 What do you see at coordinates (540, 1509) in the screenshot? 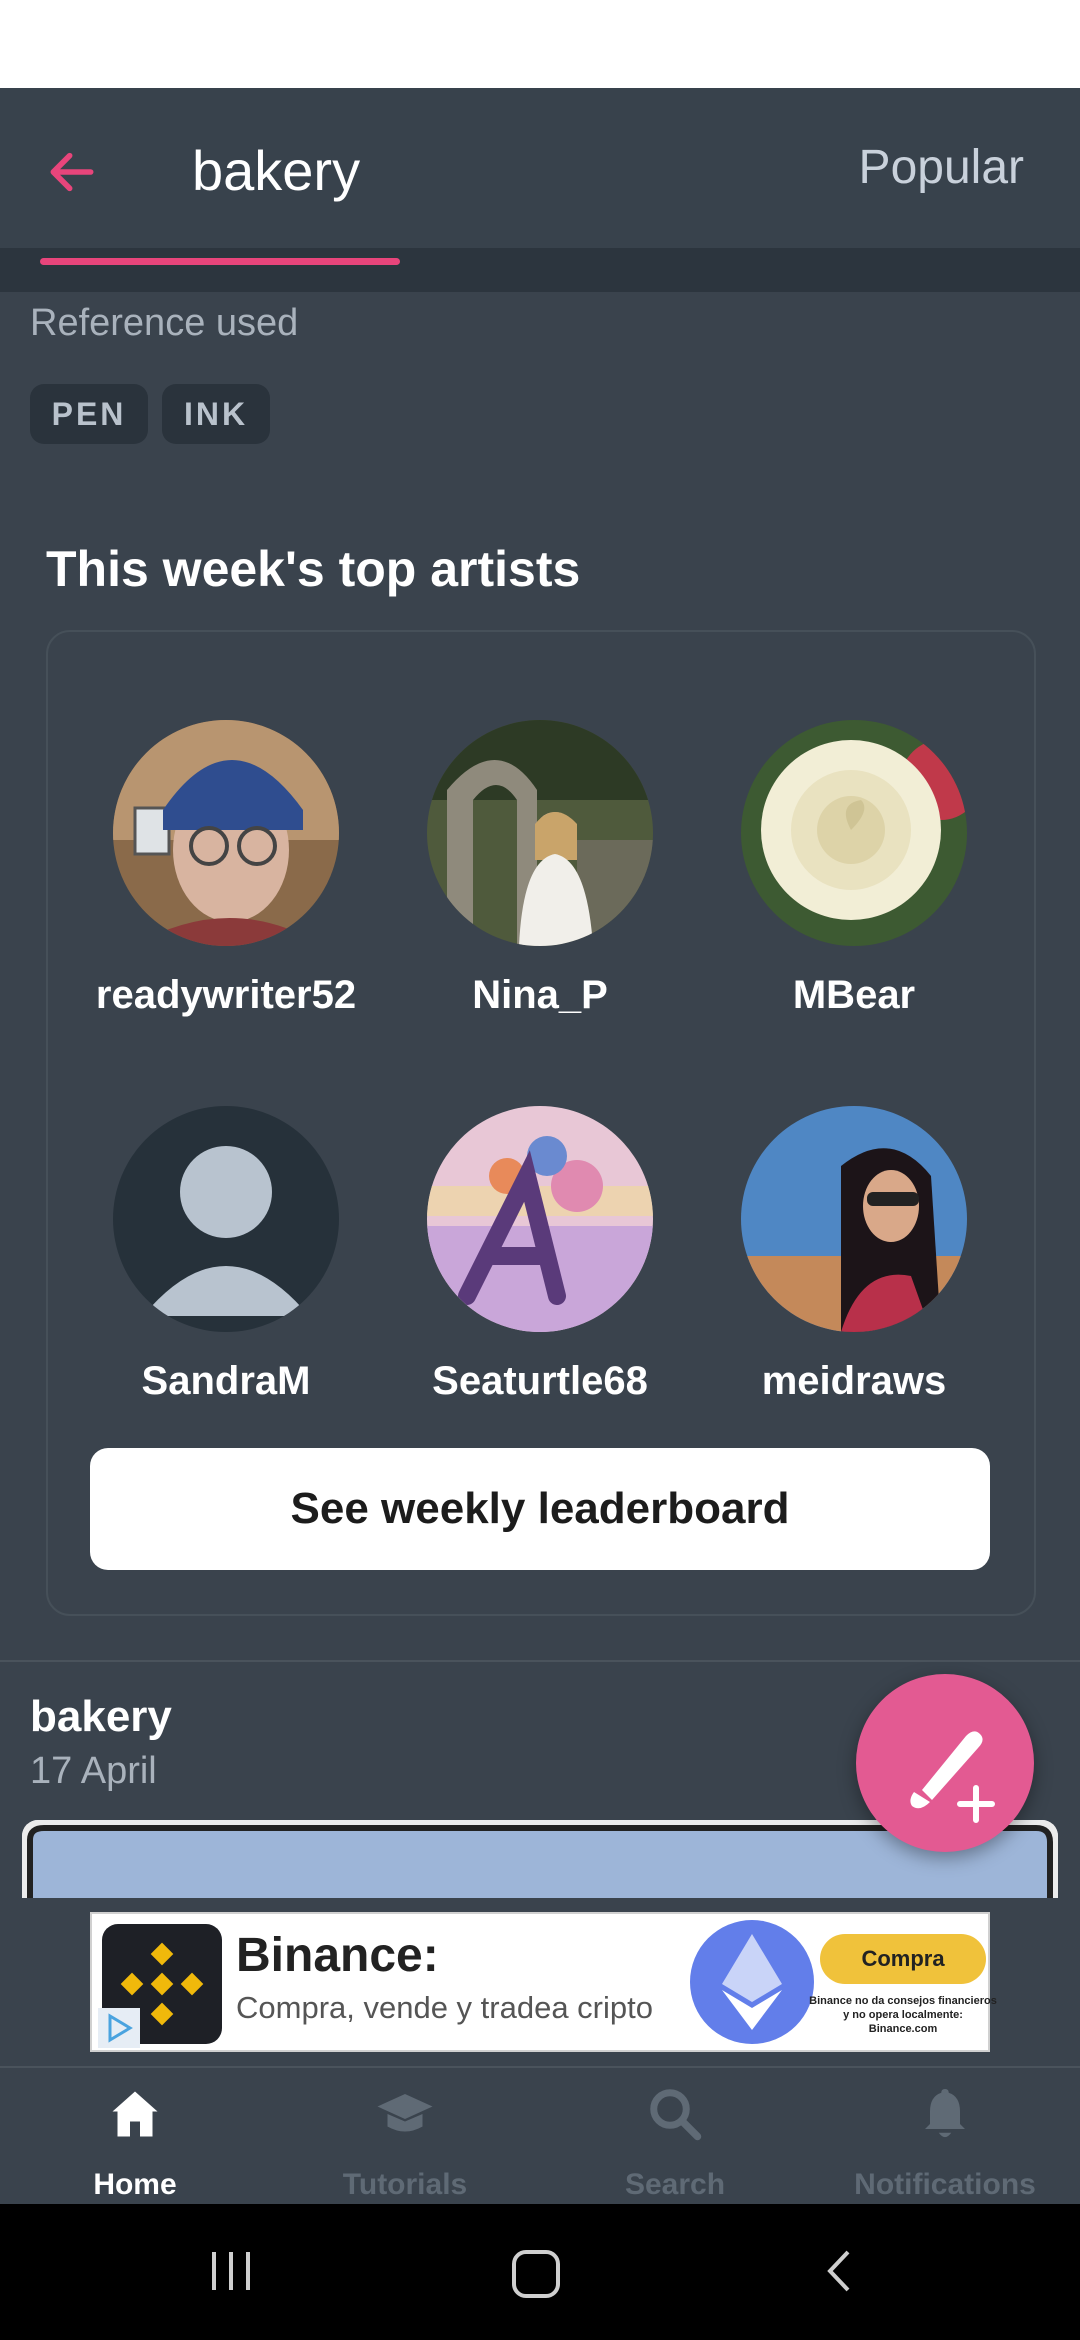
I see `leaderboard-button: See weekly leaderboard` at bounding box center [540, 1509].